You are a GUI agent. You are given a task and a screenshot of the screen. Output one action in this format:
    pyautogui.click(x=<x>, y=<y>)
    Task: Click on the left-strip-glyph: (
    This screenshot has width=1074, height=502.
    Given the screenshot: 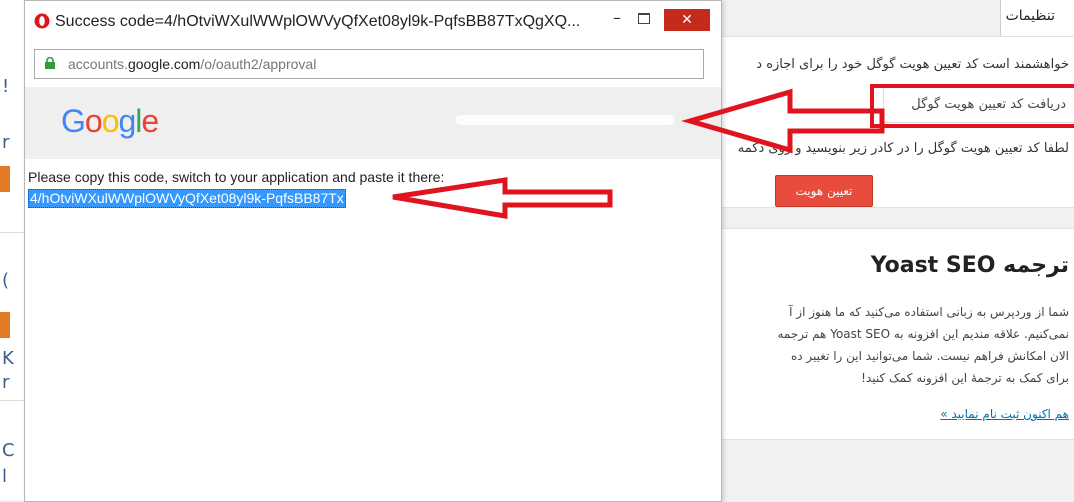 What is the action you would take?
    pyautogui.click(x=6, y=280)
    